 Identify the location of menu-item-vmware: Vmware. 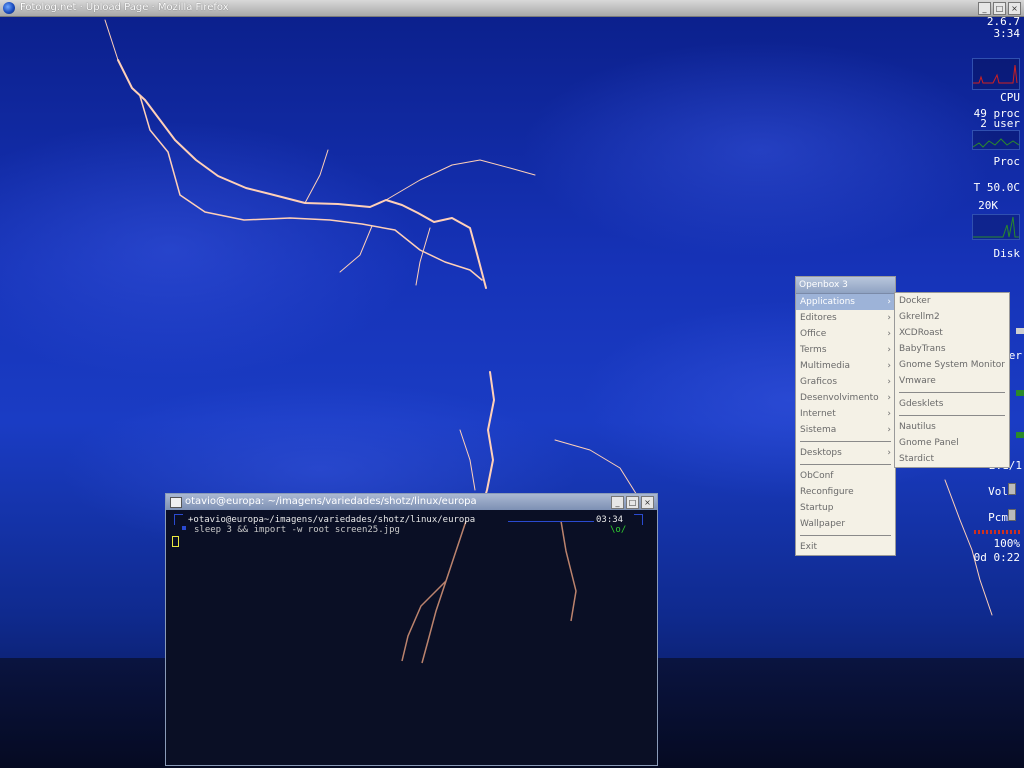
(952, 381).